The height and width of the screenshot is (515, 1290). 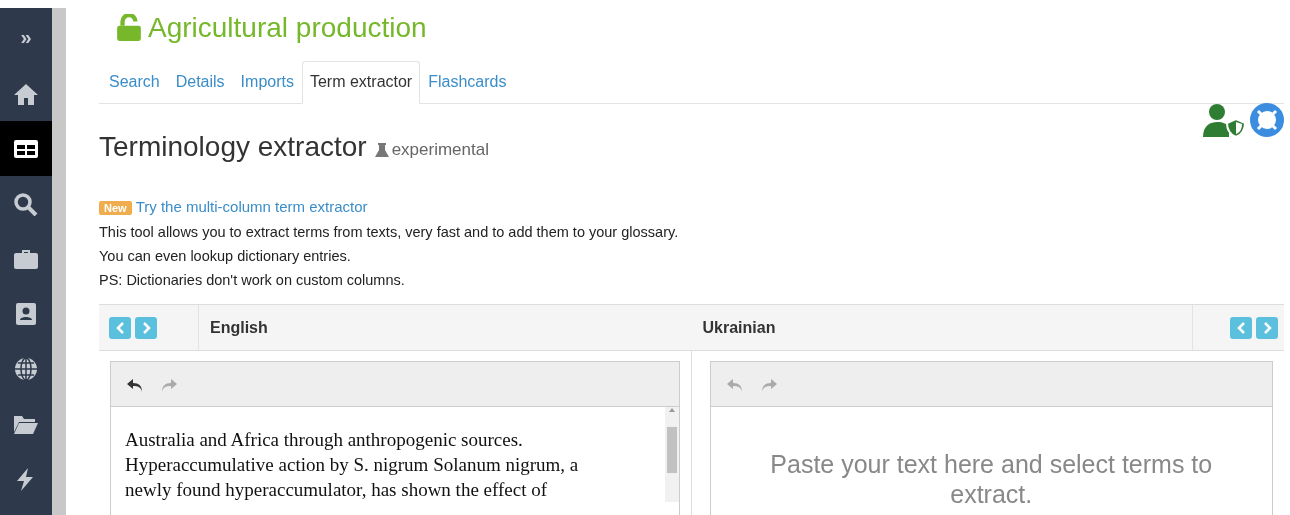 What do you see at coordinates (134, 82) in the screenshot?
I see `tab: Search` at bounding box center [134, 82].